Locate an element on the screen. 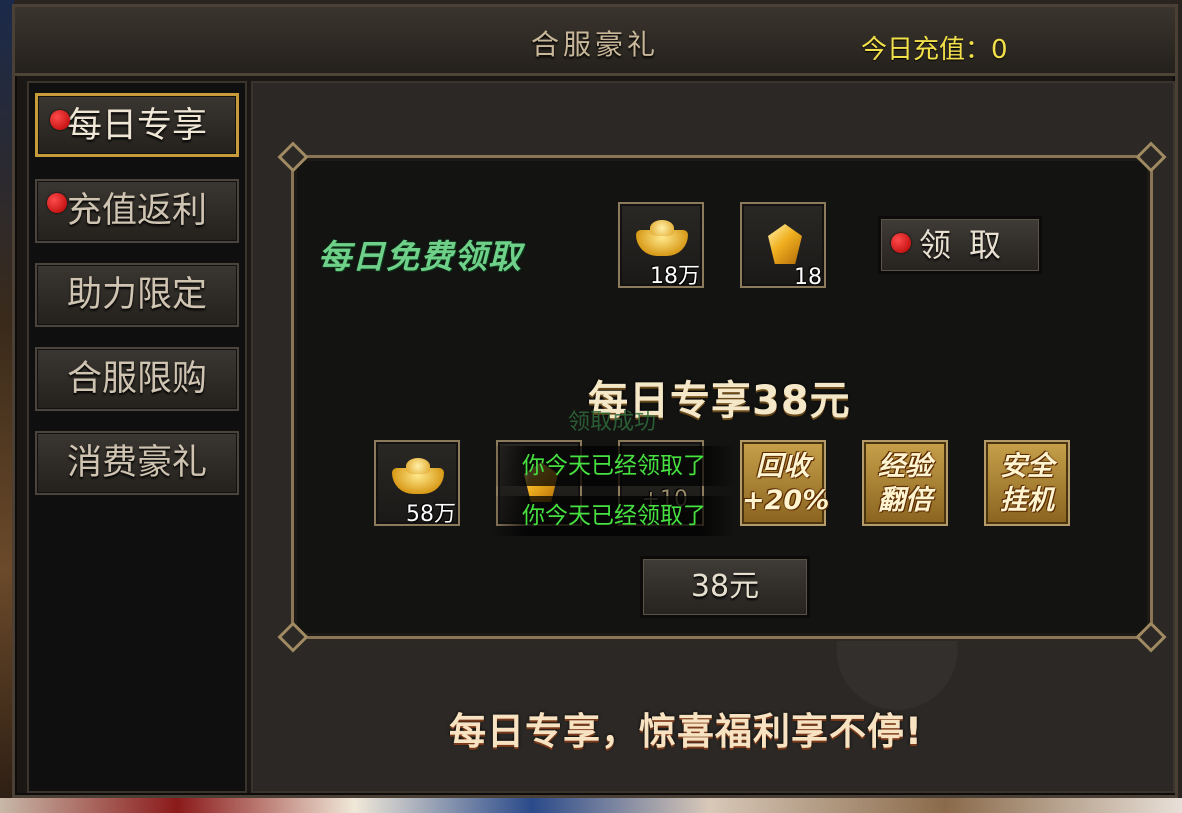 Image resolution: width=1182 pixels, height=813 pixels. title-bar: 合服豪礼 今日充值：0 is located at coordinates (595, 41).